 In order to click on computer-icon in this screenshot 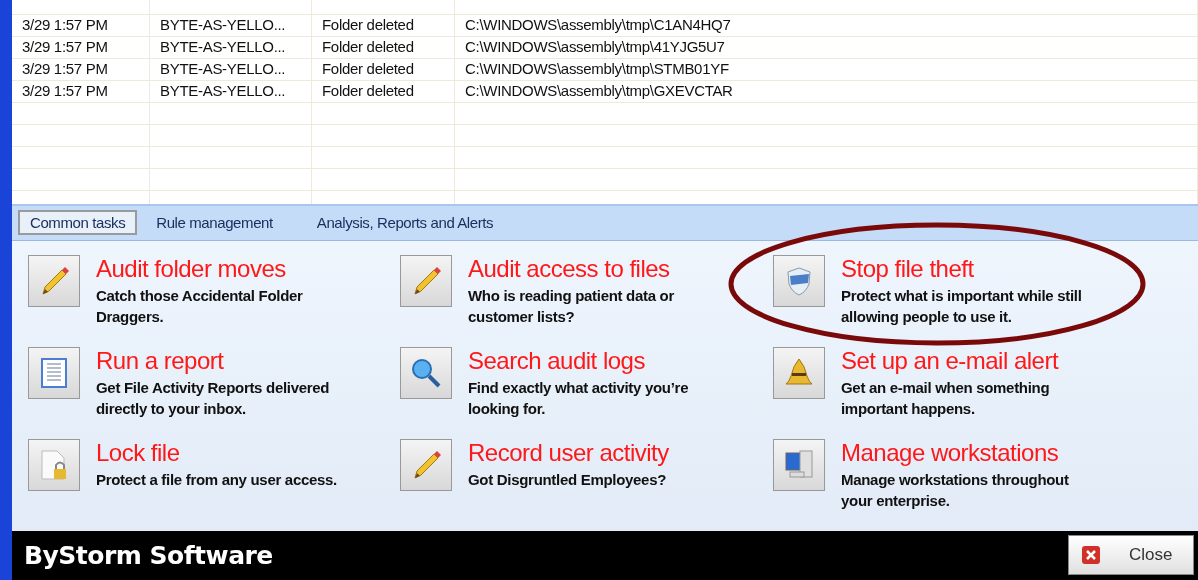, I will do `click(799, 464)`.